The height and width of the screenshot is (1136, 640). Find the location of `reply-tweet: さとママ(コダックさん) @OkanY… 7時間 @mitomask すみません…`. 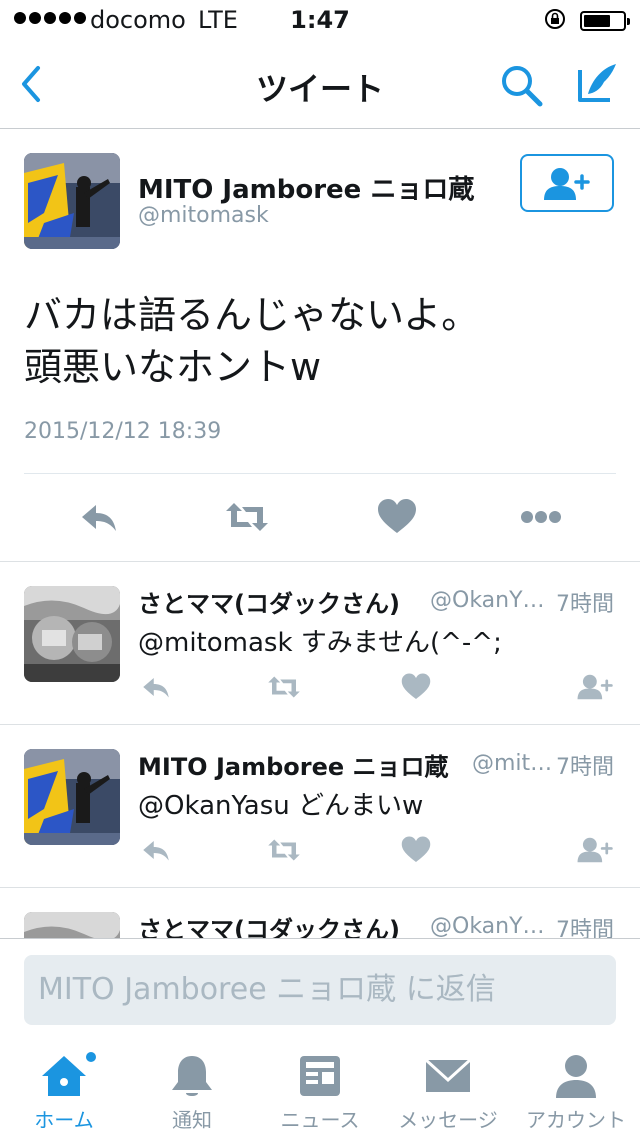

reply-tweet: さとママ(コダックさん) @OkanY… 7時間 @mitomask すみません… is located at coordinates (320, 643).